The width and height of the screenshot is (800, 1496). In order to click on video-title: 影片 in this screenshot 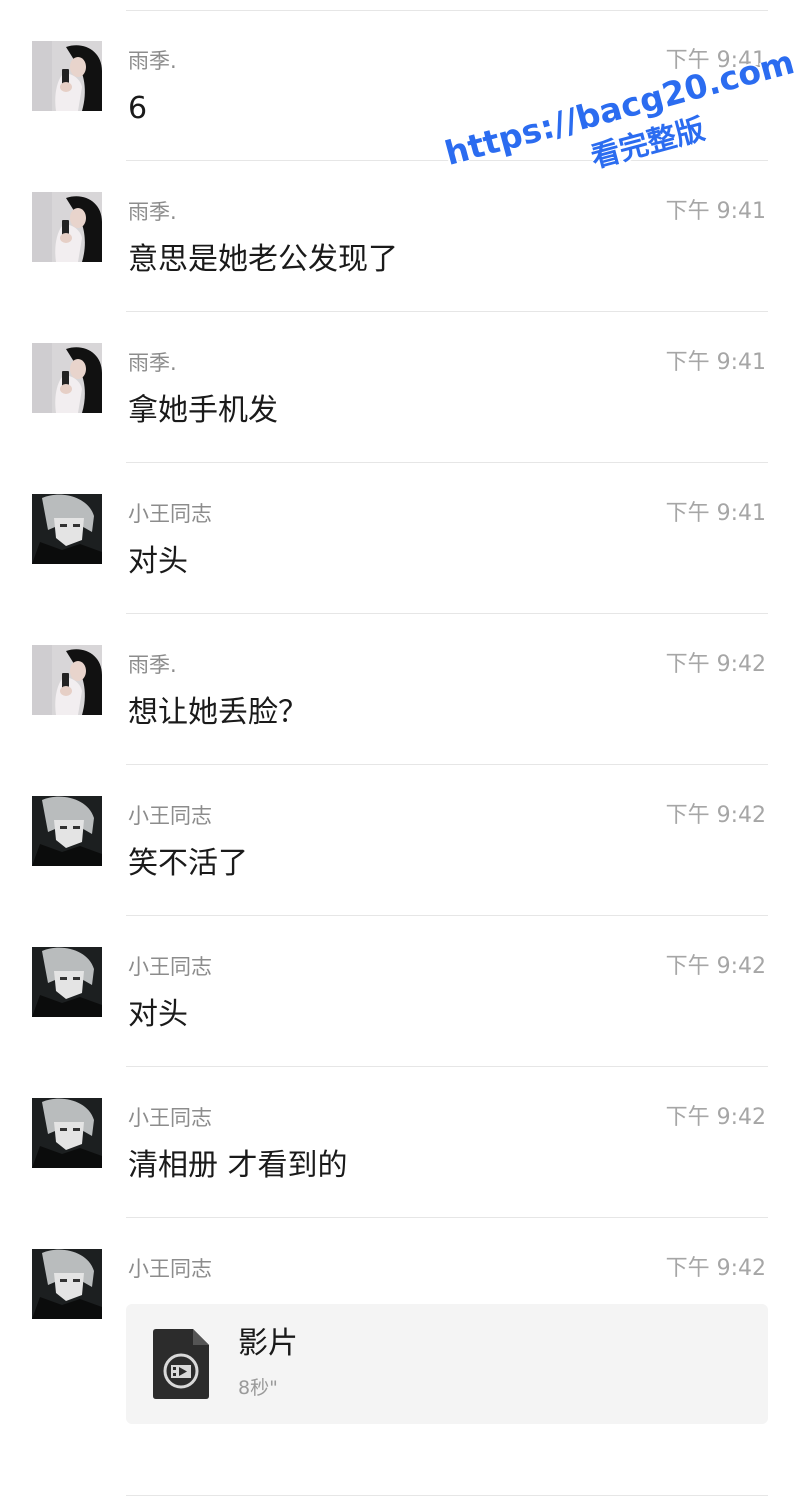, I will do `click(268, 1343)`.